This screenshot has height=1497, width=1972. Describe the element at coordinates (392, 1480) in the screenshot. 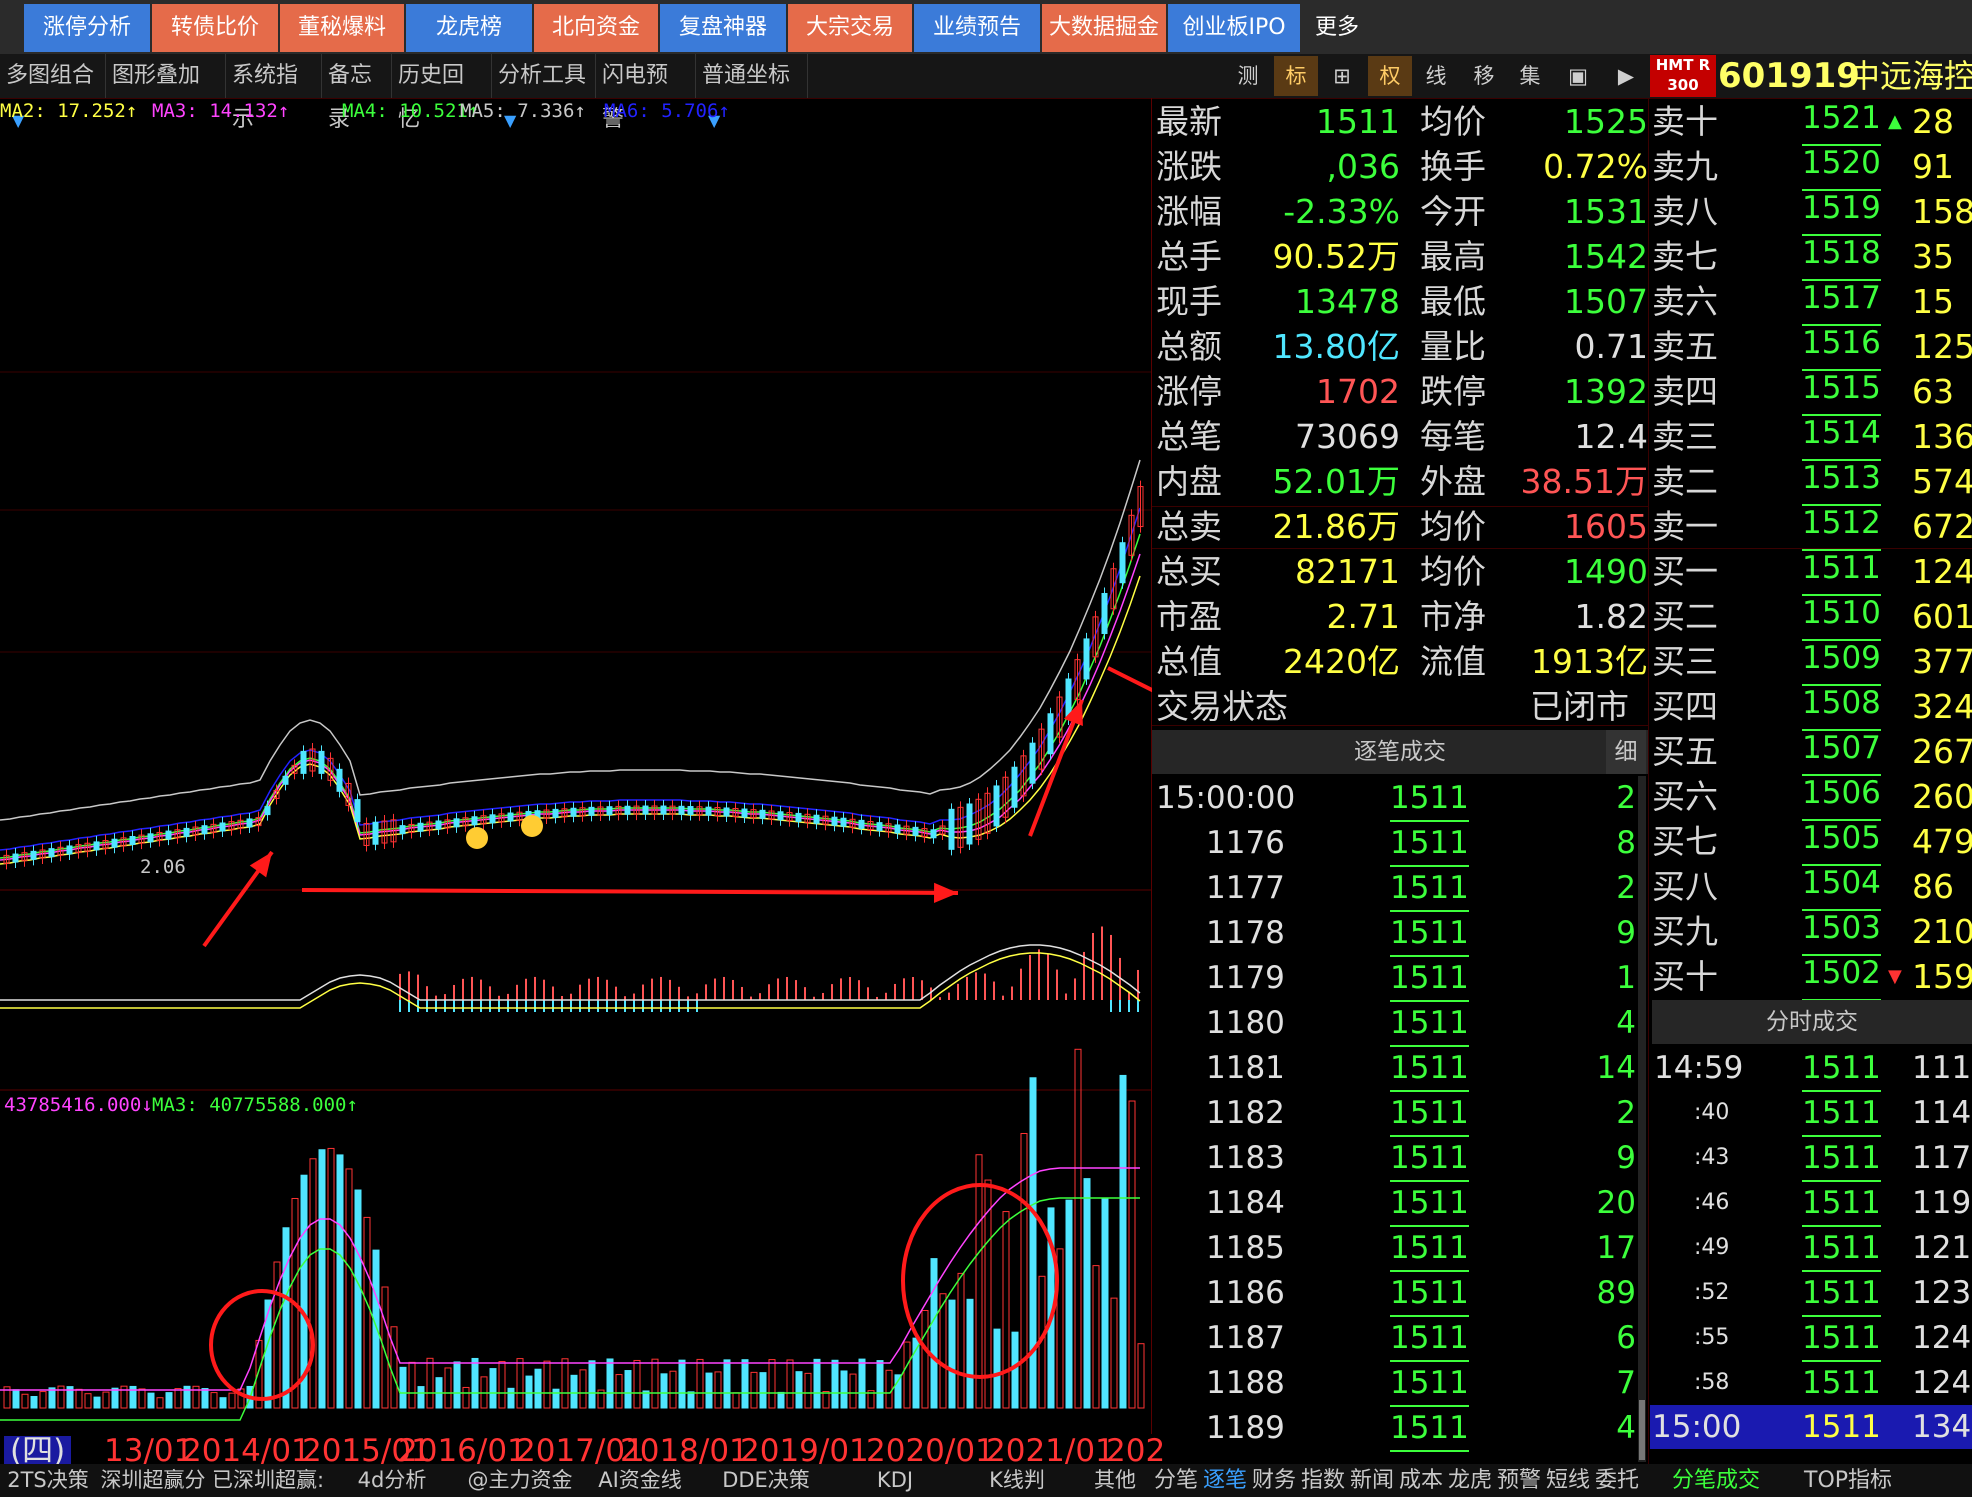

I see `bottom-tab-4: 4d分析` at that location.